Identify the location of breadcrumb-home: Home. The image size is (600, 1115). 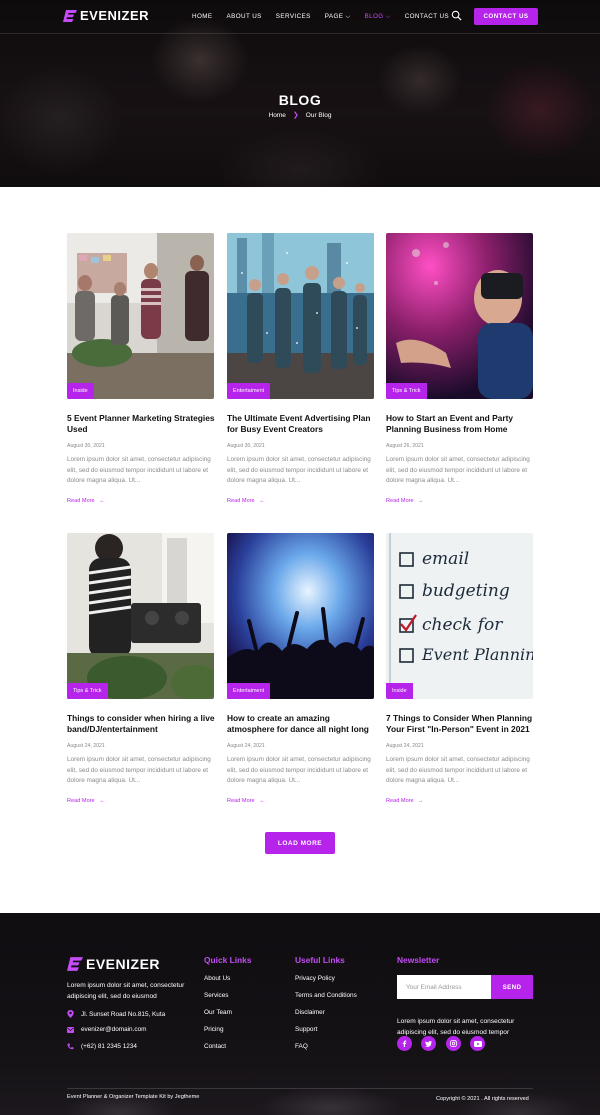
(277, 115).